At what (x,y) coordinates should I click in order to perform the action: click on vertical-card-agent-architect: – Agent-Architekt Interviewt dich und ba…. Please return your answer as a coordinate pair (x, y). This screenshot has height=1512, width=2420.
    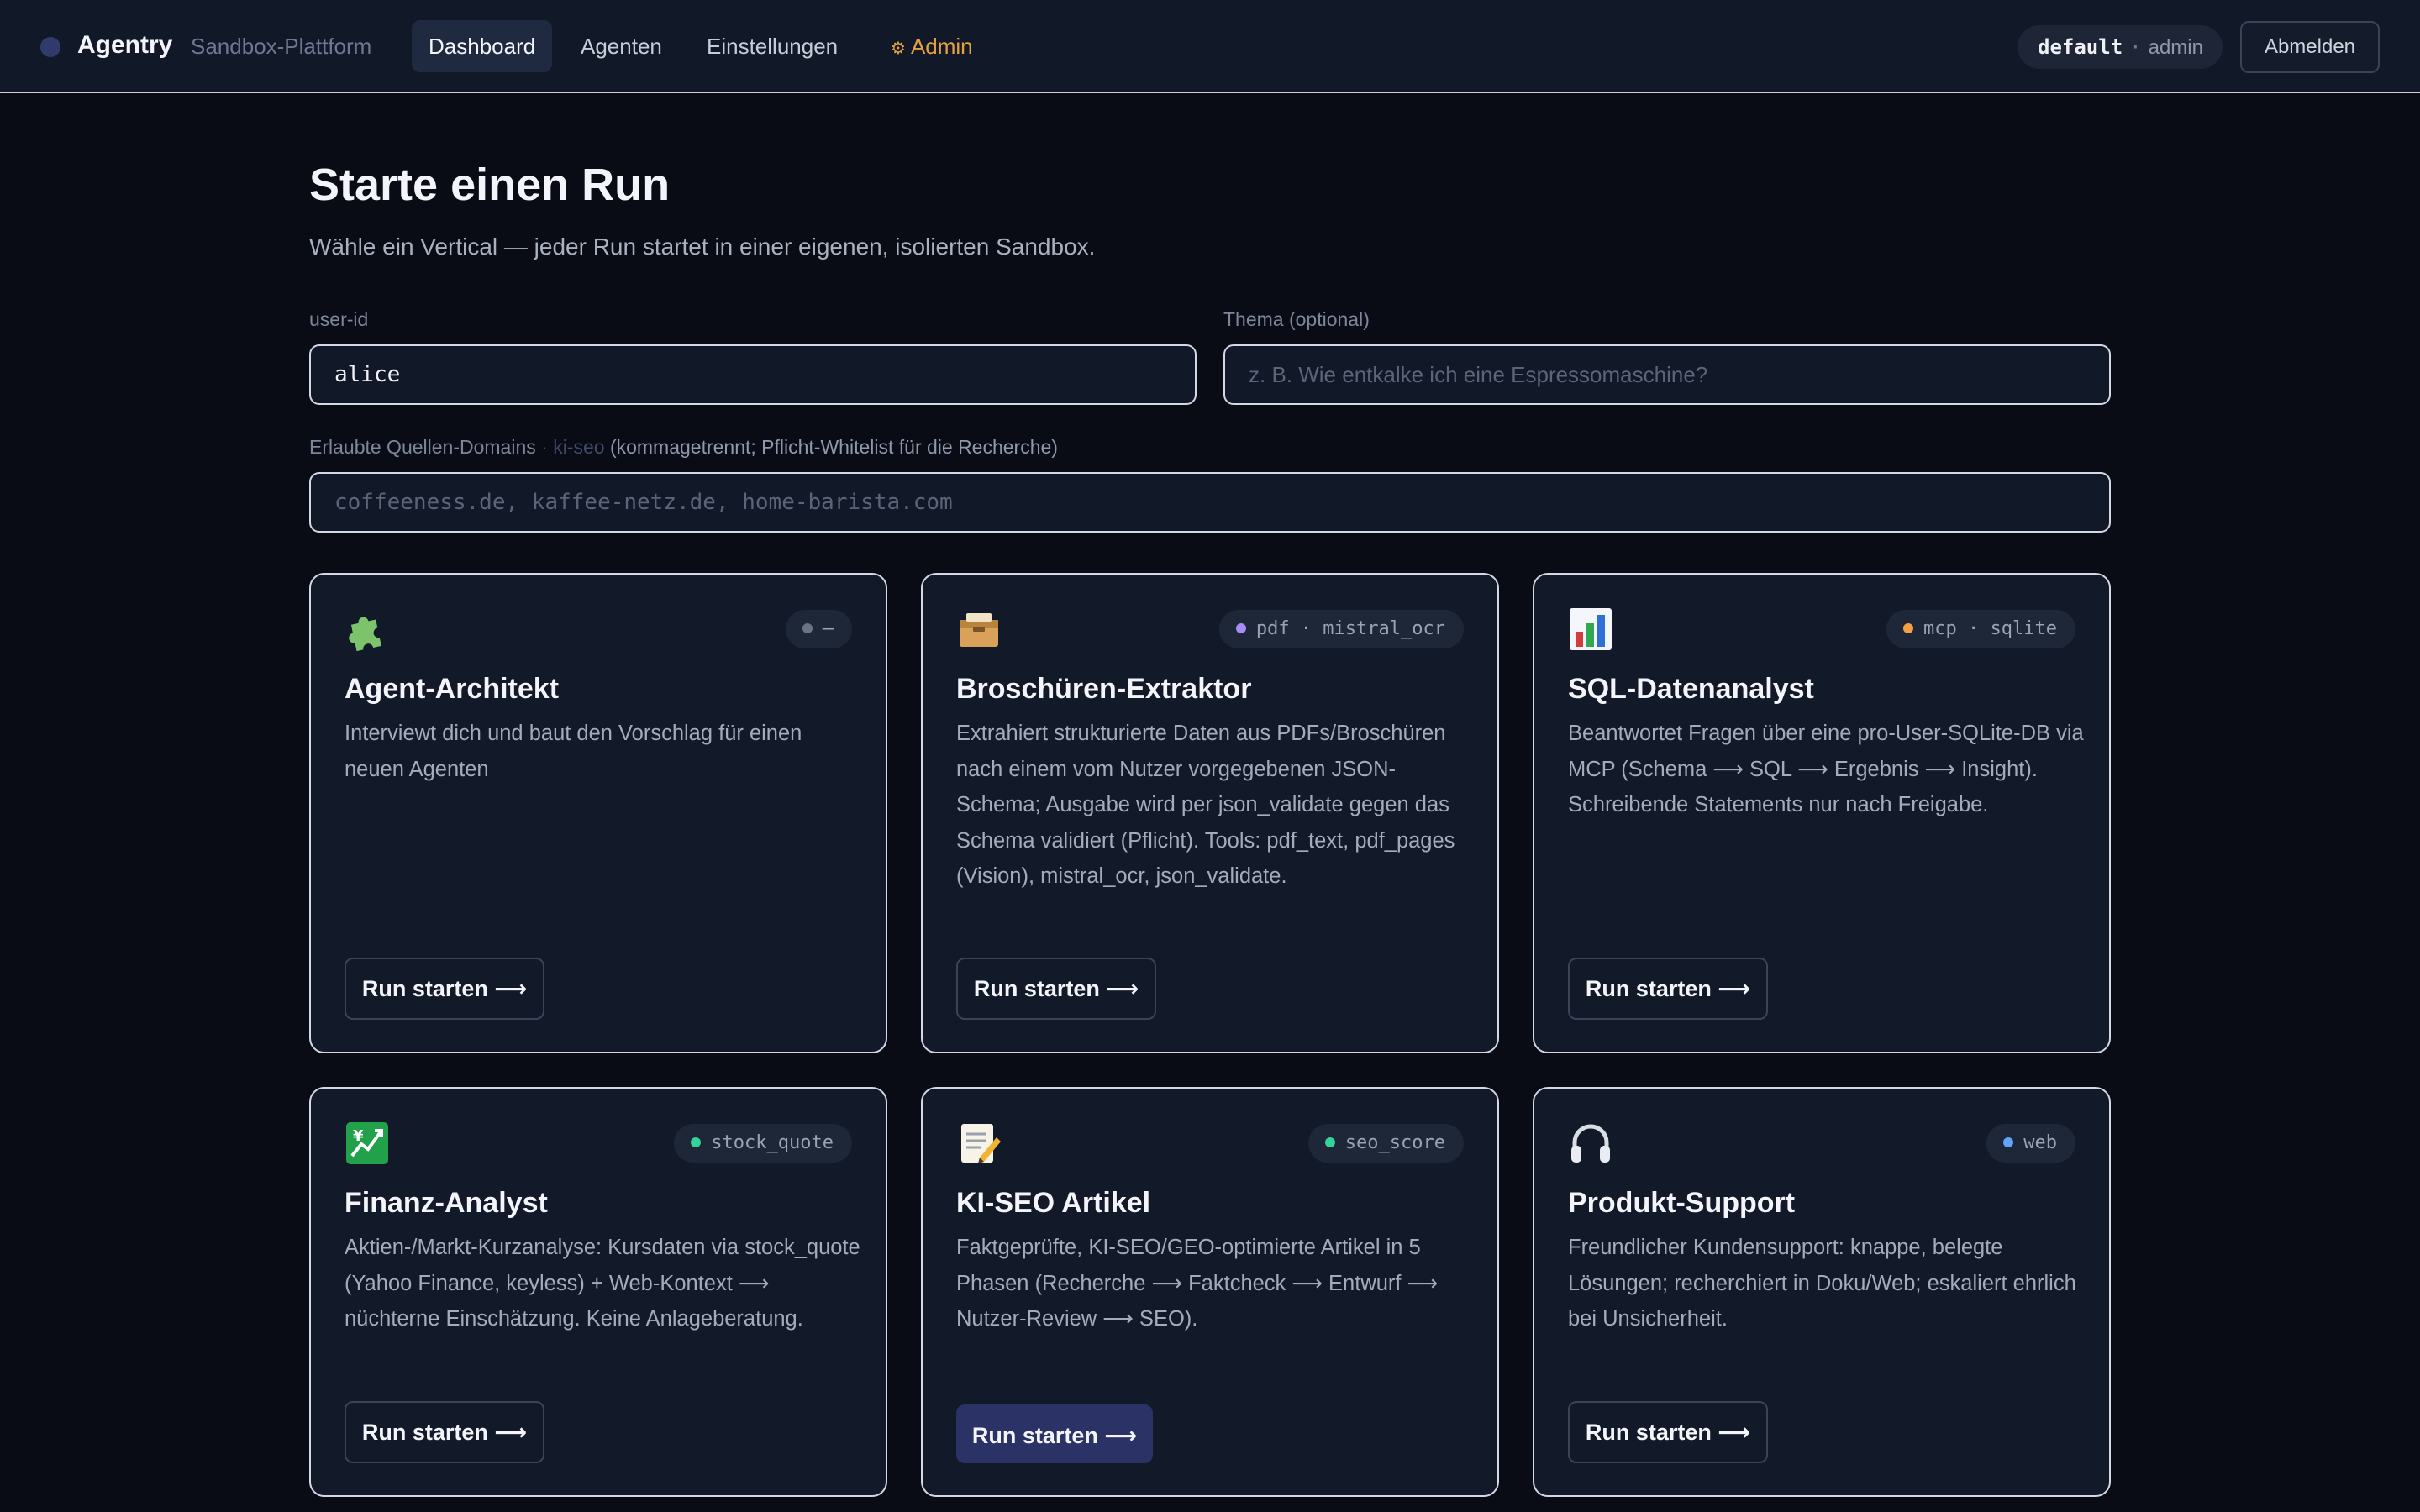
    Looking at the image, I should click on (598, 813).